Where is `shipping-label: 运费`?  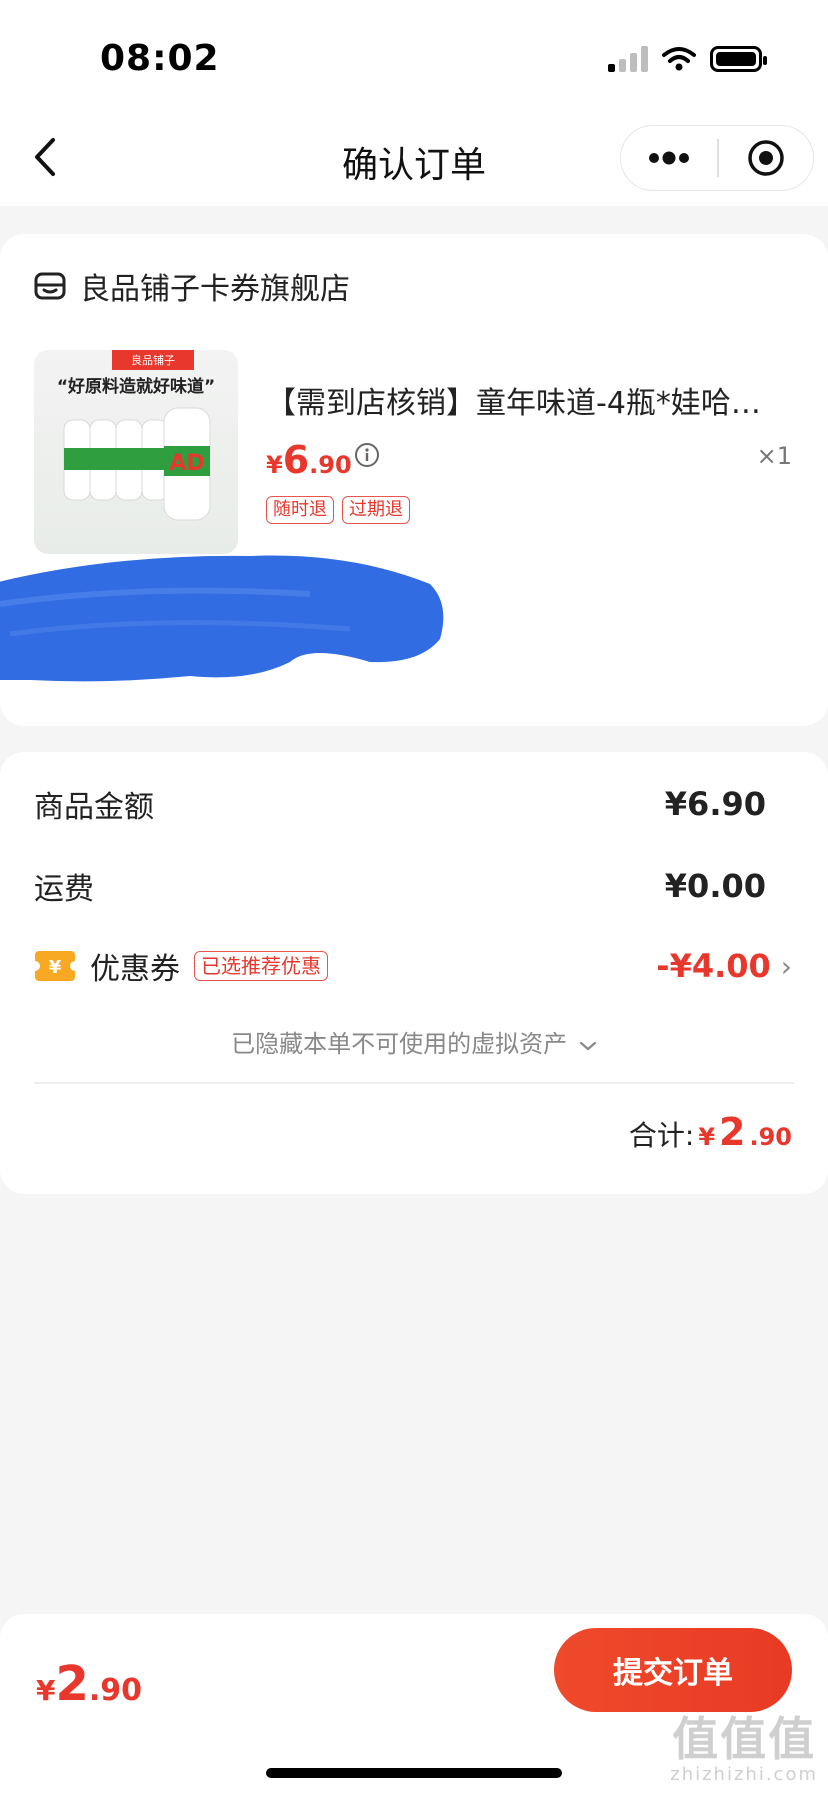
shipping-label: 运费 is located at coordinates (64, 889).